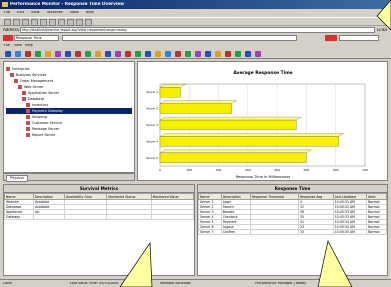 The height and width of the screenshot is (287, 391). What do you see at coordinates (335, 263) in the screenshot?
I see `callout-pointer-response` at bounding box center [335, 263].